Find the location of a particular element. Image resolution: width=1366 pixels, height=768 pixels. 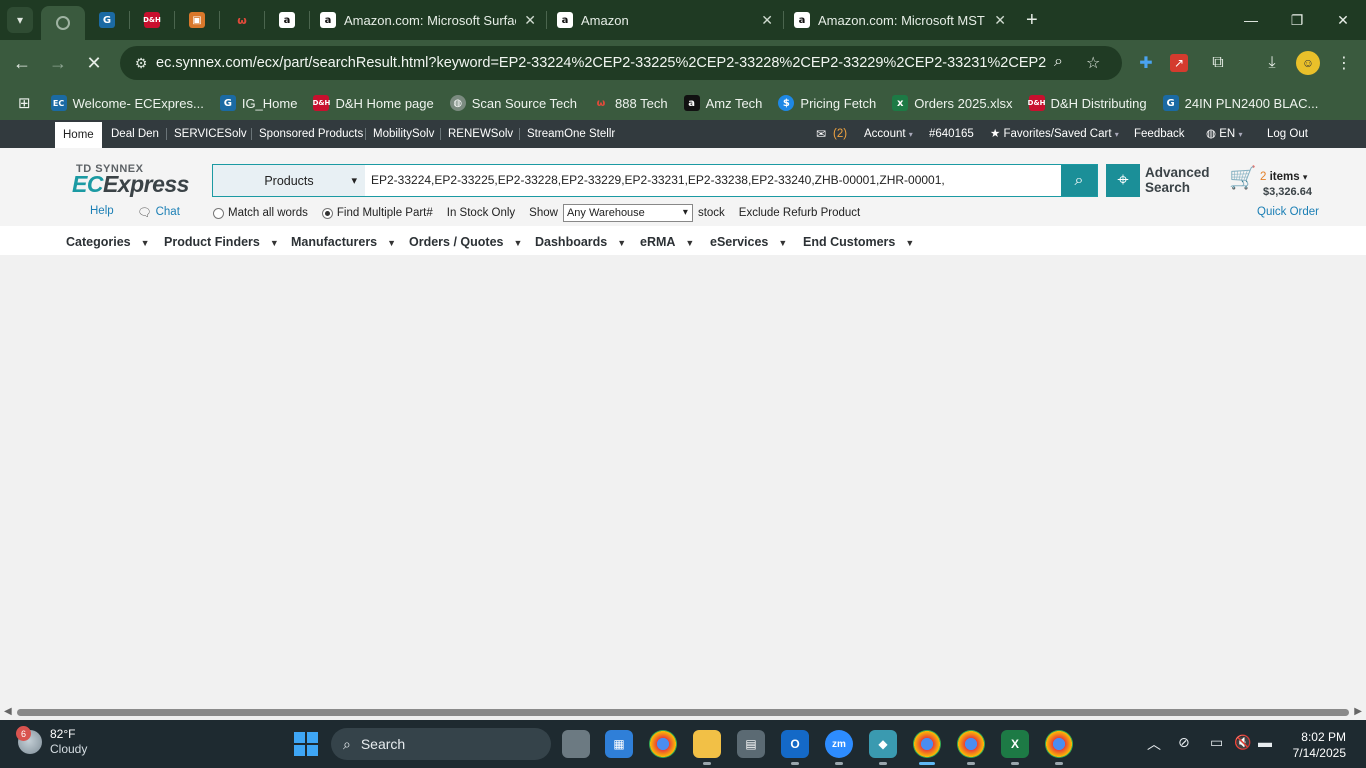

restore-icon: ❐ is located at coordinates (1297, 20).